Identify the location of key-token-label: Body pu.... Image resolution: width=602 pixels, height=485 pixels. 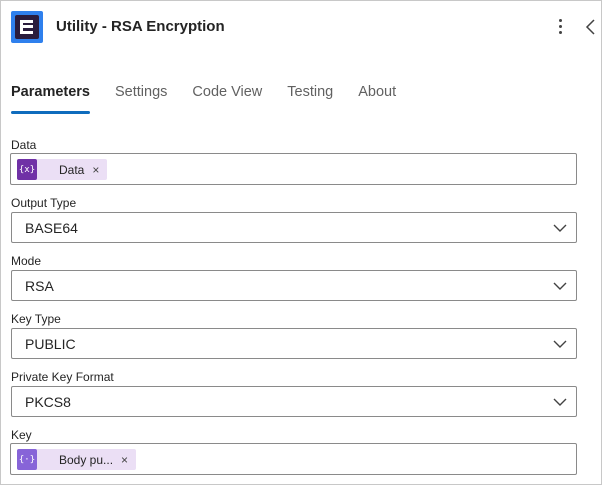
(86, 459).